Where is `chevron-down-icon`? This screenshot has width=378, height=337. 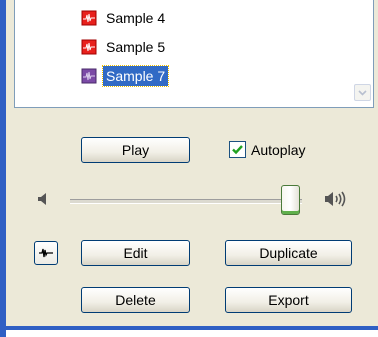
chevron-down-icon is located at coordinates (362, 92).